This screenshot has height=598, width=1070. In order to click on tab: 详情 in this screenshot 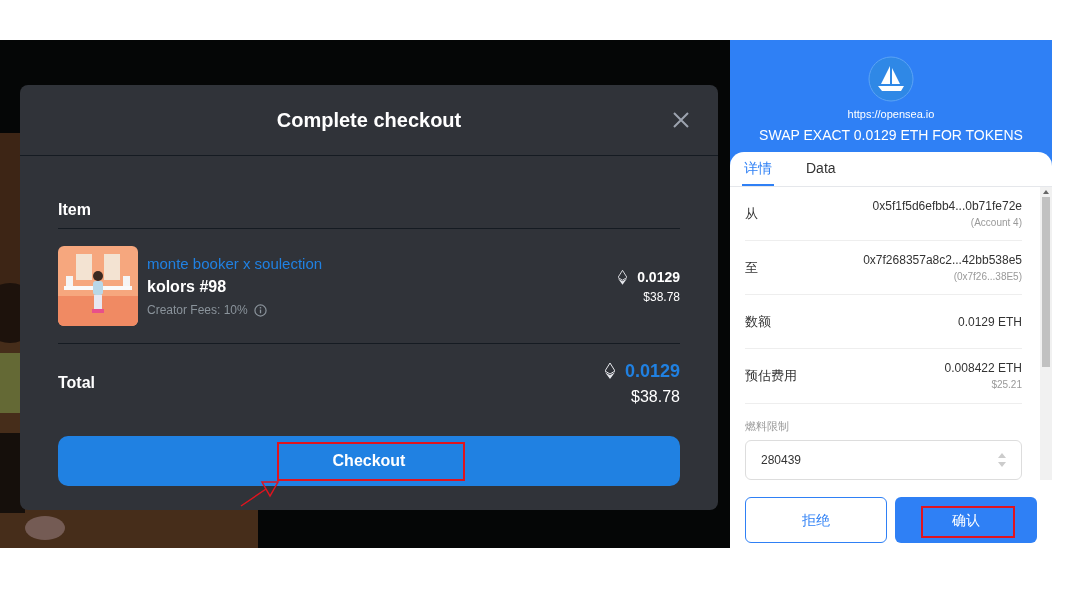, I will do `click(758, 169)`.